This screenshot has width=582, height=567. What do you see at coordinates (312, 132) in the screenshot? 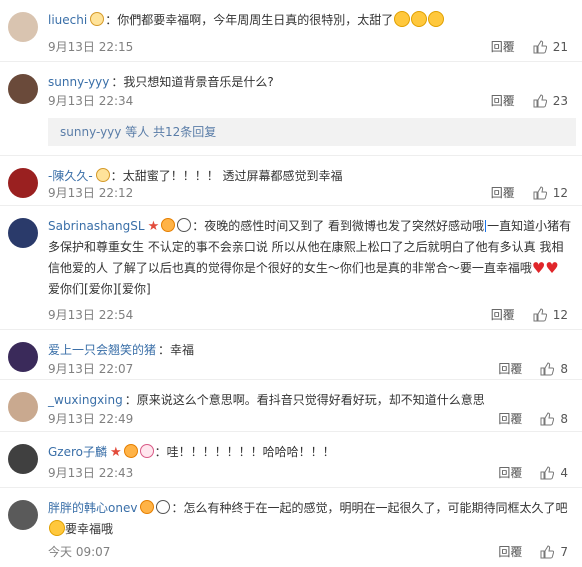
I see `view-replies-link: sunny-yyy 等人 共12条回复` at bounding box center [312, 132].